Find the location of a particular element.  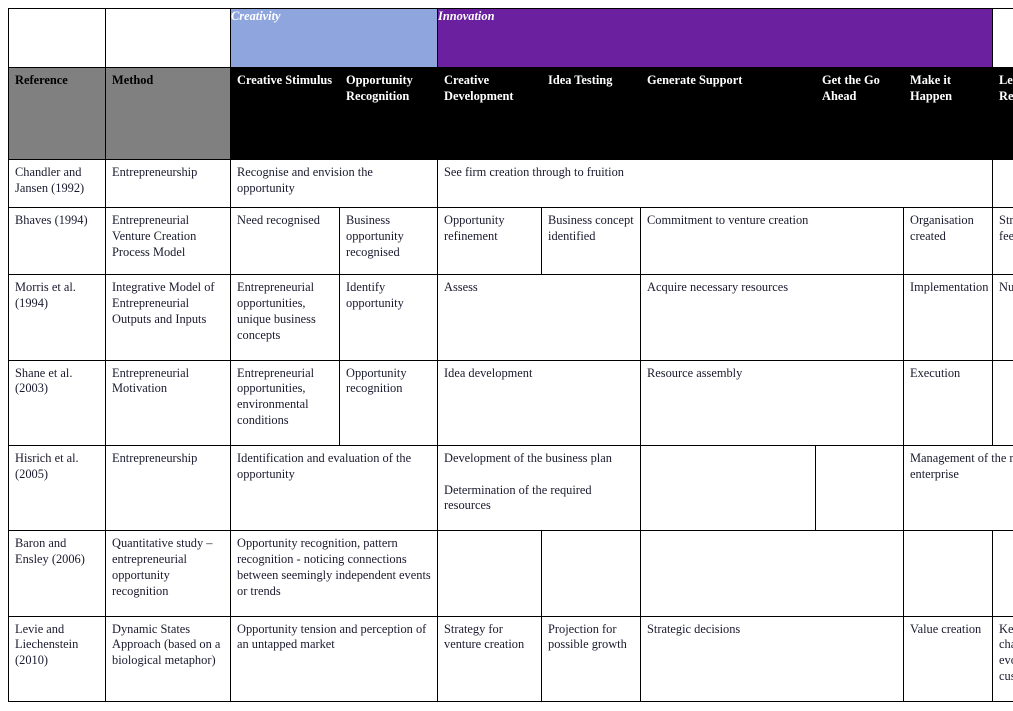

cell-stage-content: Identify opportunity is located at coordinates (388, 317).